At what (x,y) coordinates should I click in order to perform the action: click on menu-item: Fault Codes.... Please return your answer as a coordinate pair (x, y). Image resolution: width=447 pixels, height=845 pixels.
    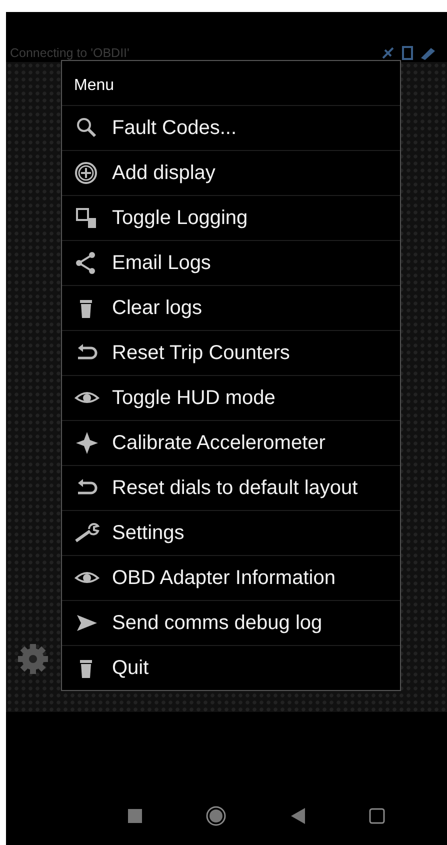
    Looking at the image, I should click on (231, 127).